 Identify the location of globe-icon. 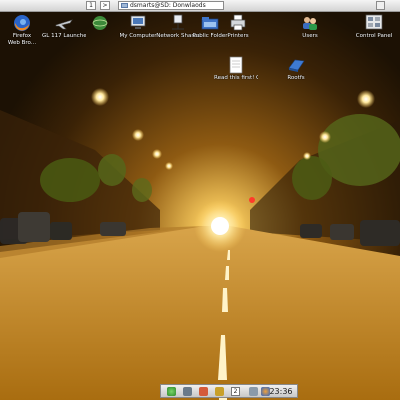
(100, 23).